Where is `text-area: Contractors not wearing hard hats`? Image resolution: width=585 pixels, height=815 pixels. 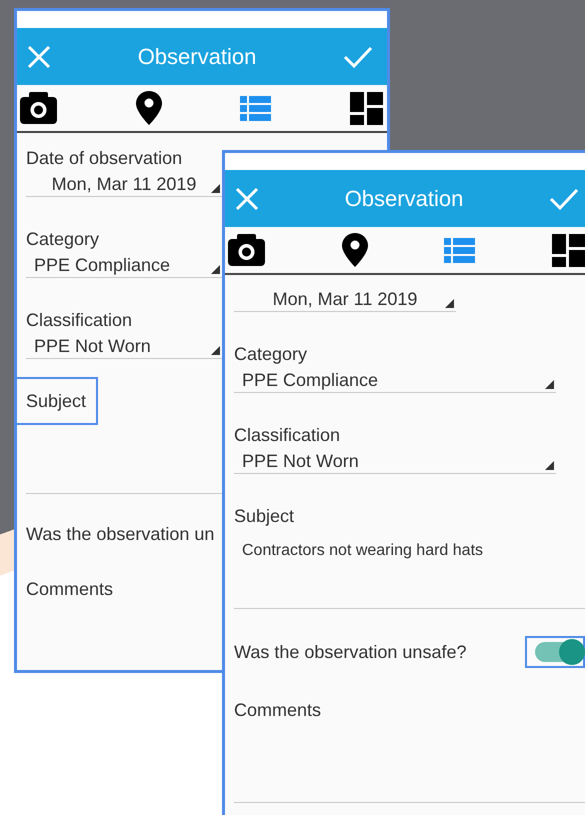 text-area: Contractors not wearing hard hats is located at coordinates (409, 569).